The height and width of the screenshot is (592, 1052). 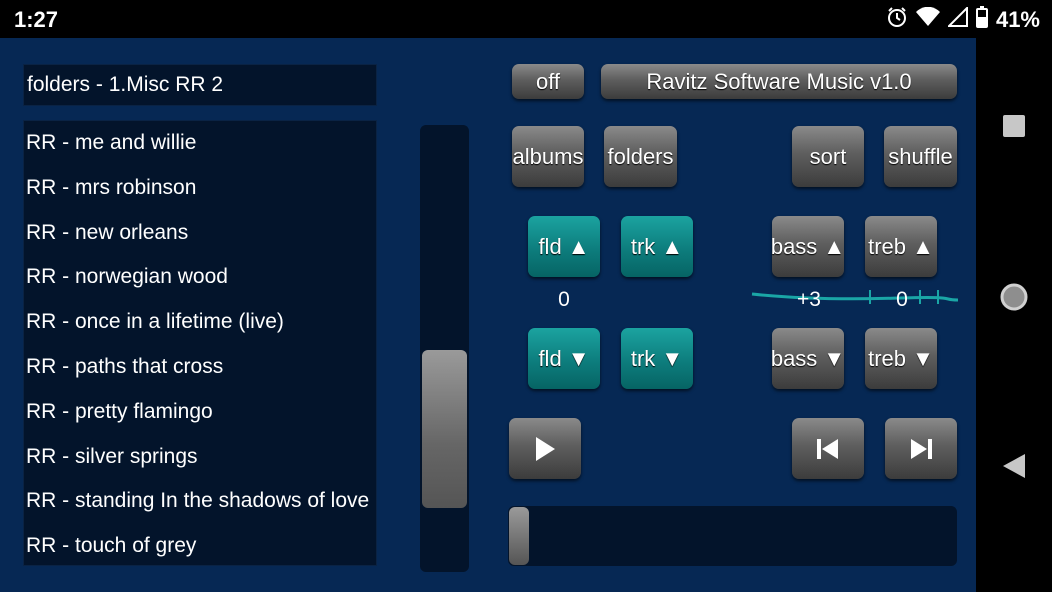 What do you see at coordinates (200, 544) in the screenshot?
I see `track-list-item: RR - touch of grey` at bounding box center [200, 544].